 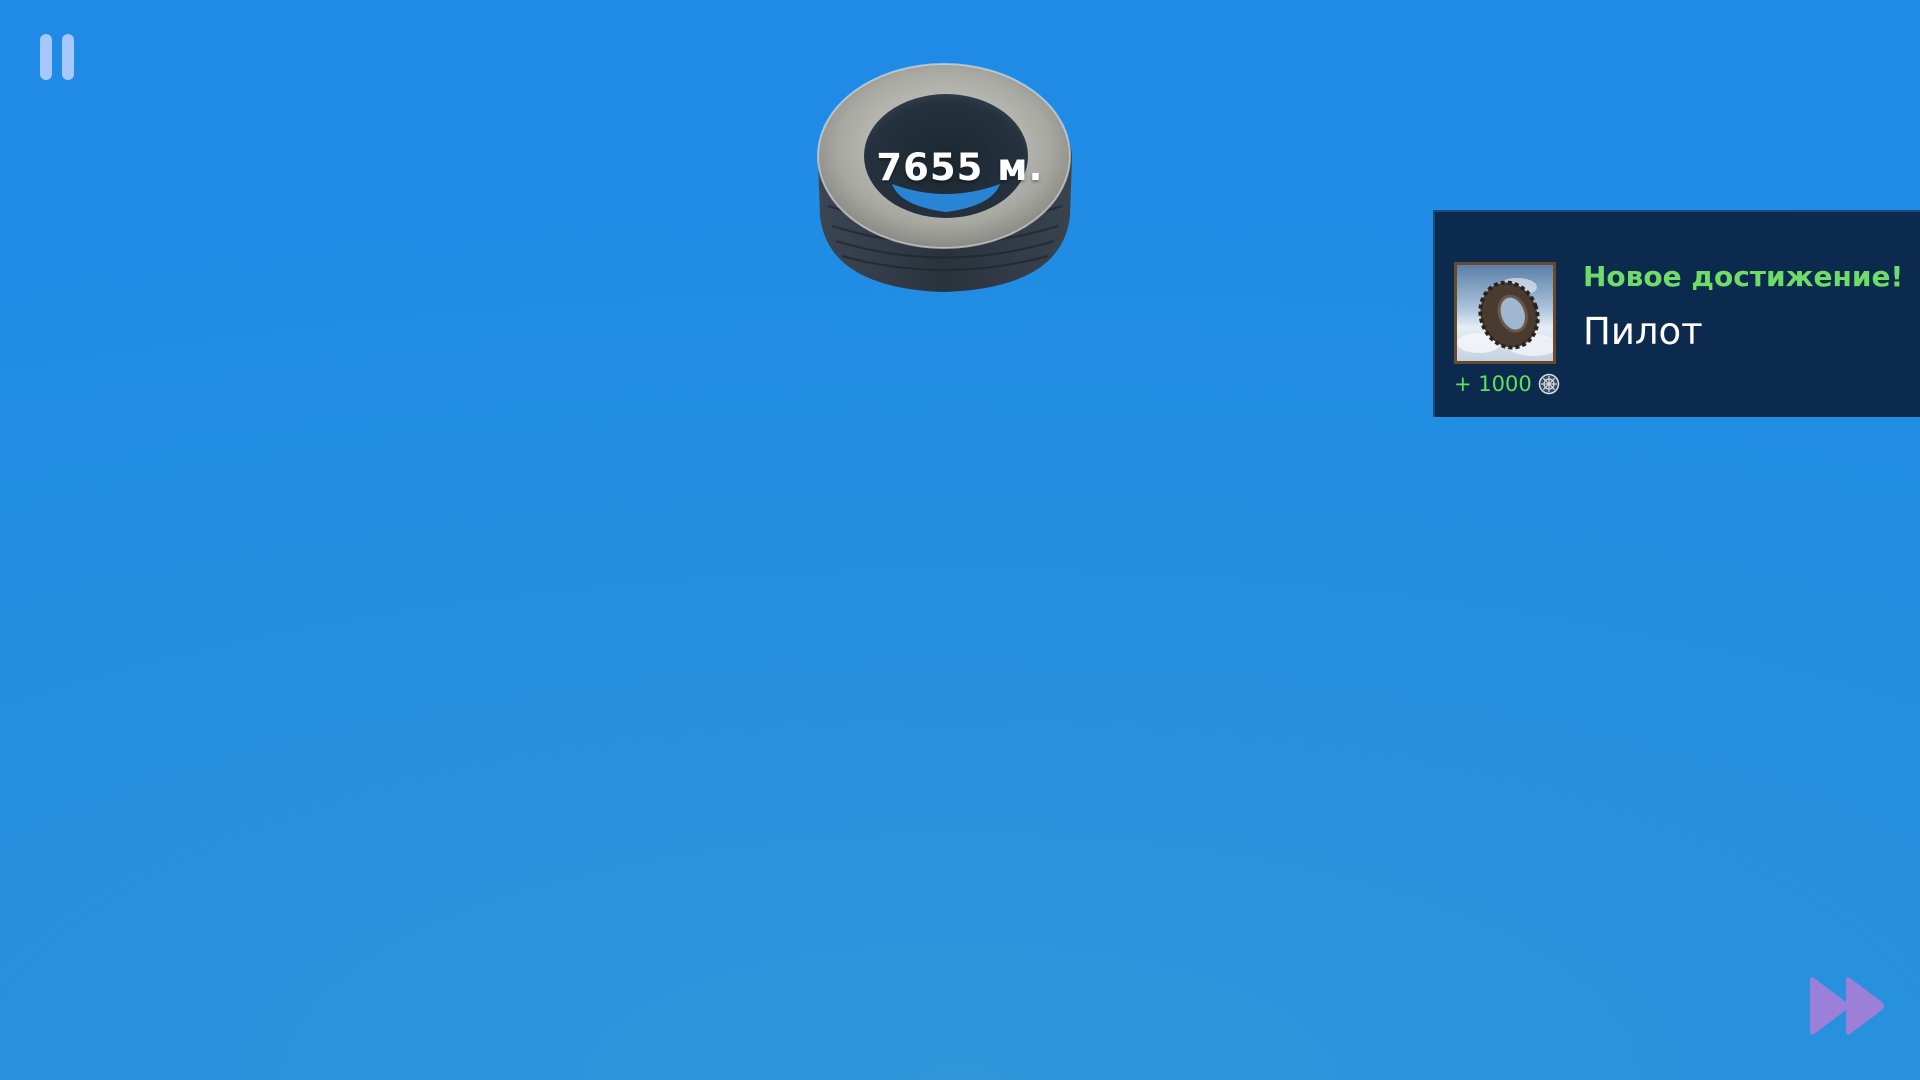 I want to click on pause-button, so click(x=58, y=58).